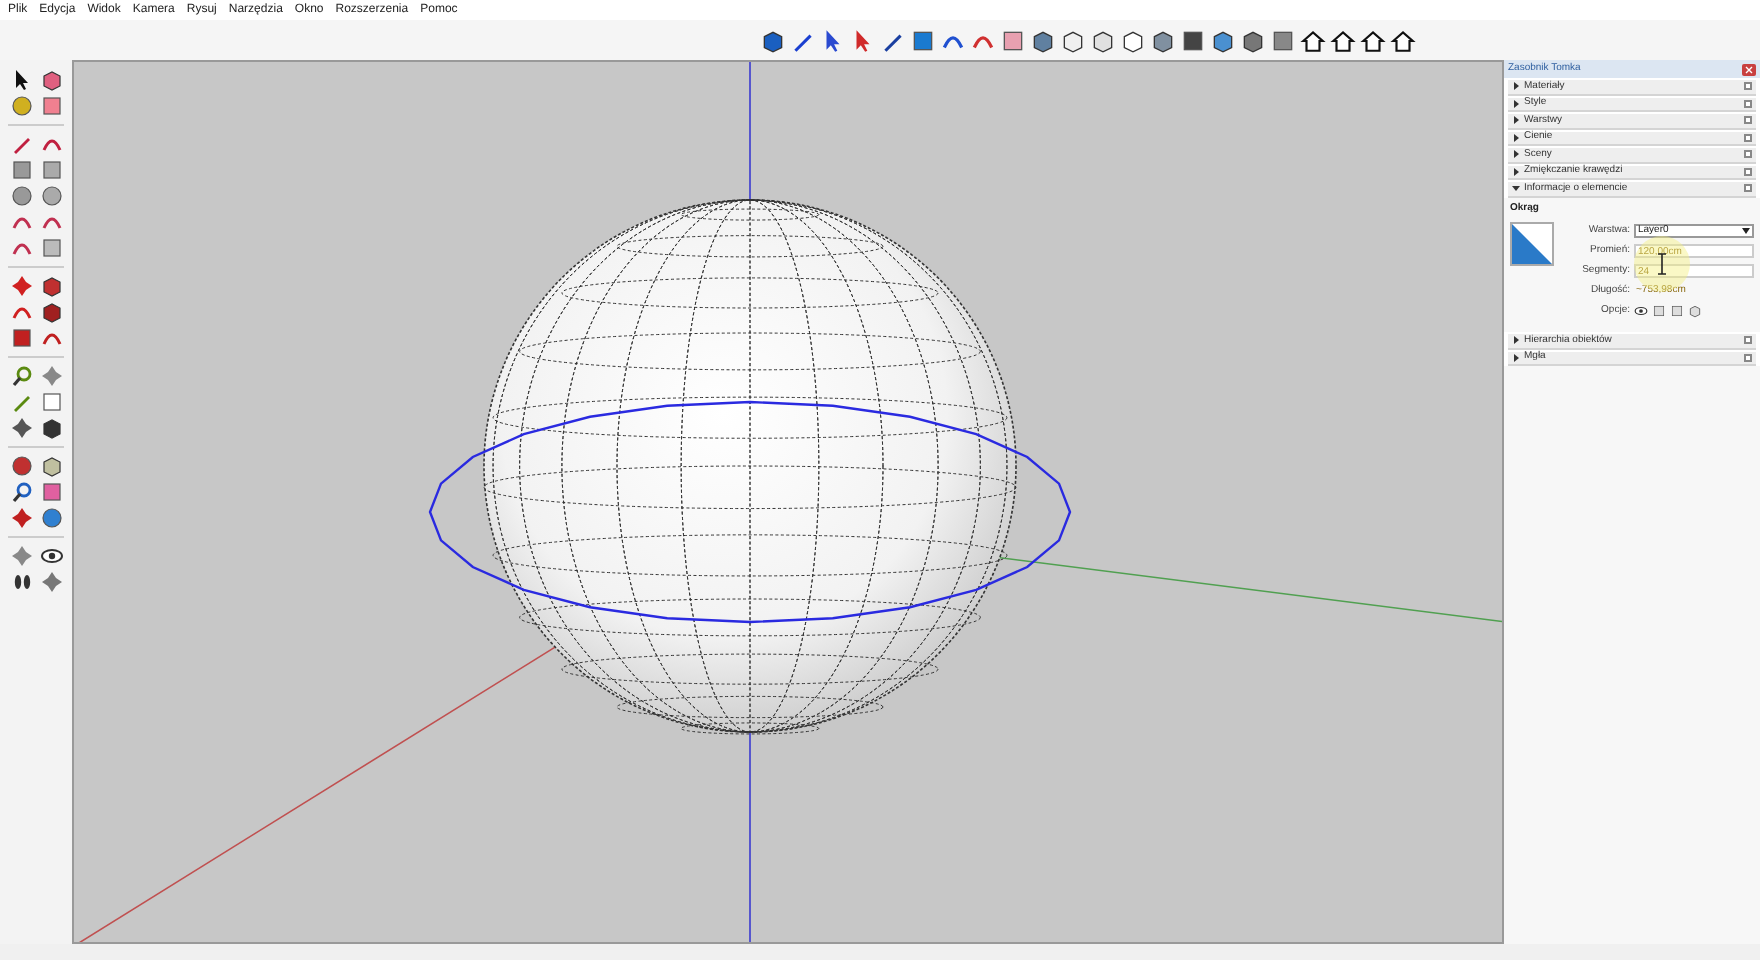  I want to click on close-icon, so click(1749, 69).